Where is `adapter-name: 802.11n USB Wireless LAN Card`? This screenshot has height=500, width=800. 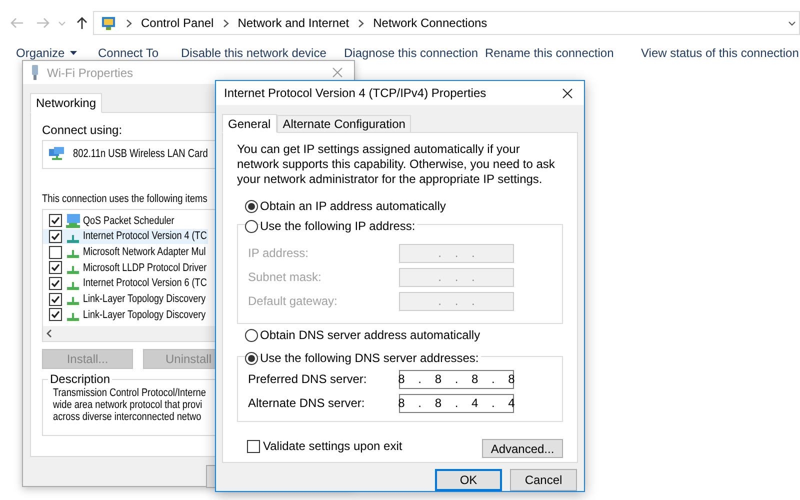
adapter-name: 802.11n USB Wireless LAN Card is located at coordinates (140, 154).